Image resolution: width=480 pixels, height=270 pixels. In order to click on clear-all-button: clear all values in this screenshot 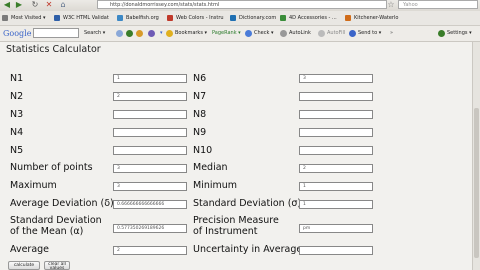, I will do `click(57, 265)`.